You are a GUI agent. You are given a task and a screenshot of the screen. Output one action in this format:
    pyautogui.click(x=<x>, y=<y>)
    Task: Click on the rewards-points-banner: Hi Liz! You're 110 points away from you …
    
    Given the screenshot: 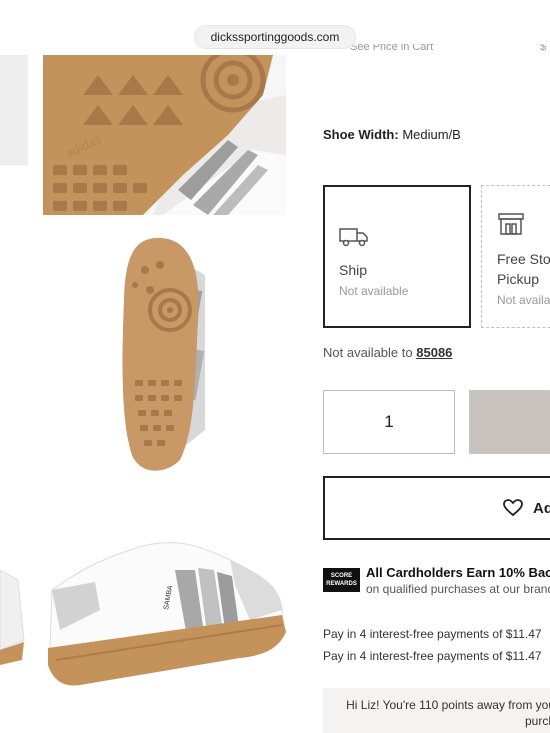 What is the action you would take?
    pyautogui.click(x=436, y=710)
    